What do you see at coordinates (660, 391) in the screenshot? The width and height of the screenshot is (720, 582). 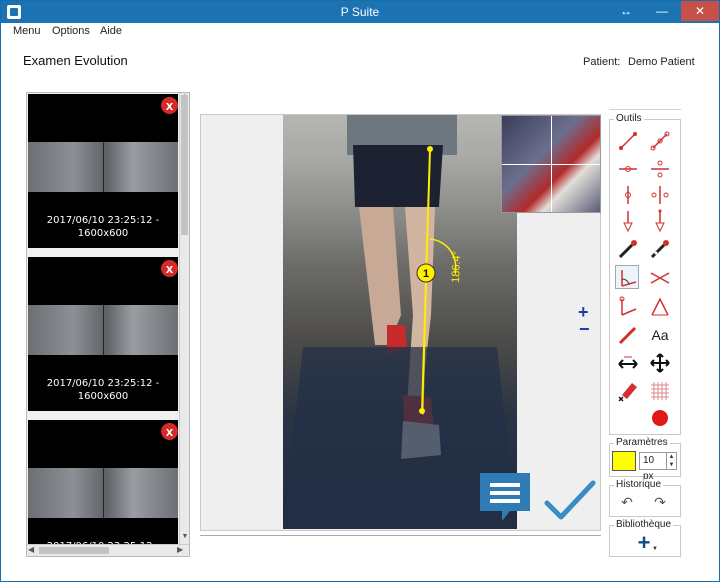 I see `grid-tool-icon` at bounding box center [660, 391].